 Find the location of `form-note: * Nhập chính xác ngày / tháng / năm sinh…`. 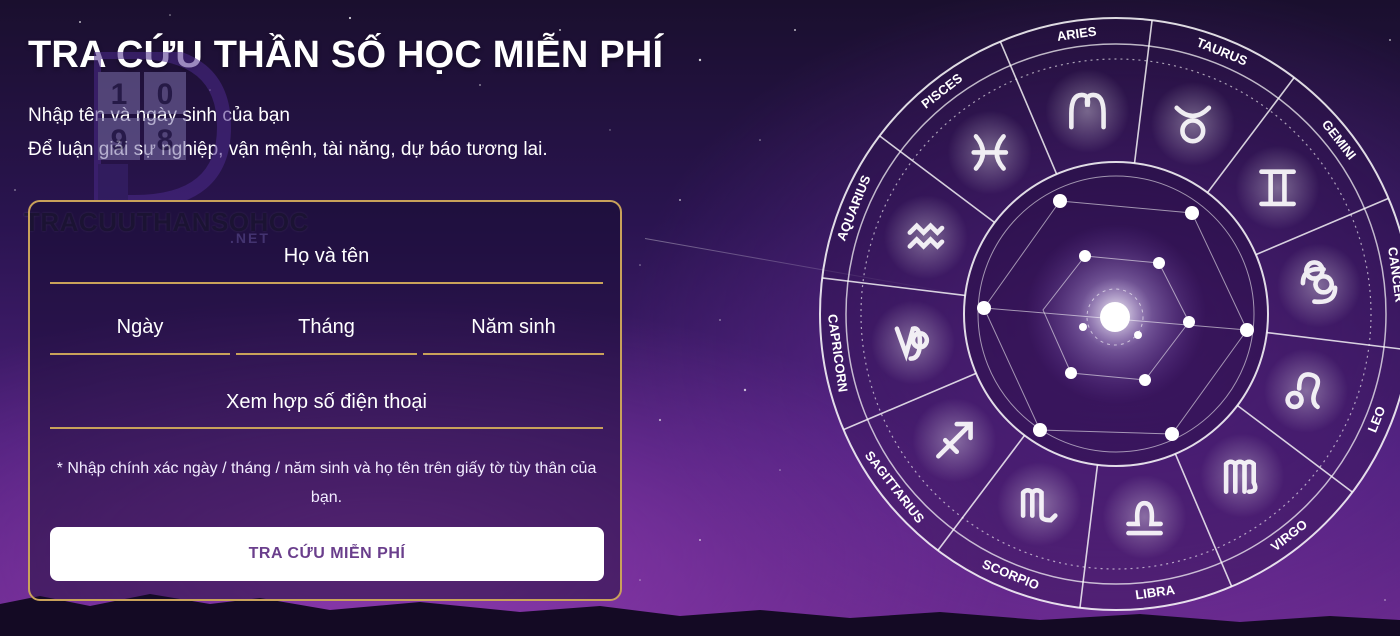

form-note: * Nhập chính xác ngày / tháng / năm sinh… is located at coordinates (326, 483).